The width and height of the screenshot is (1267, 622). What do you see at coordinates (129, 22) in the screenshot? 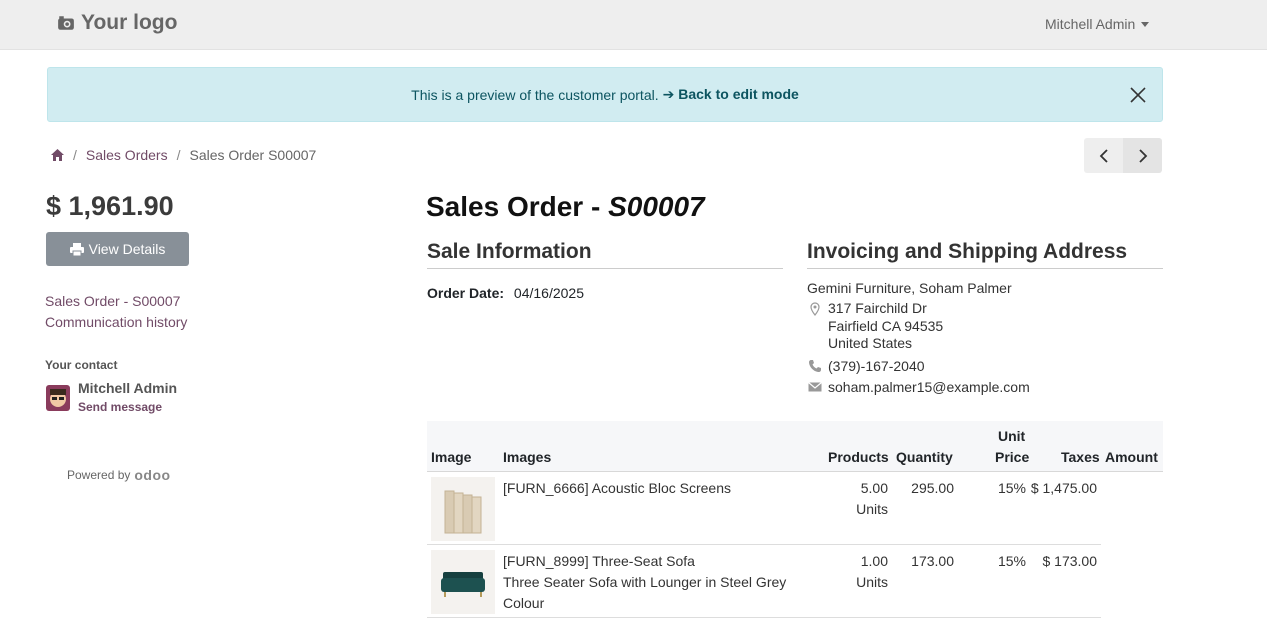
I see `logo-text: Your logo` at bounding box center [129, 22].